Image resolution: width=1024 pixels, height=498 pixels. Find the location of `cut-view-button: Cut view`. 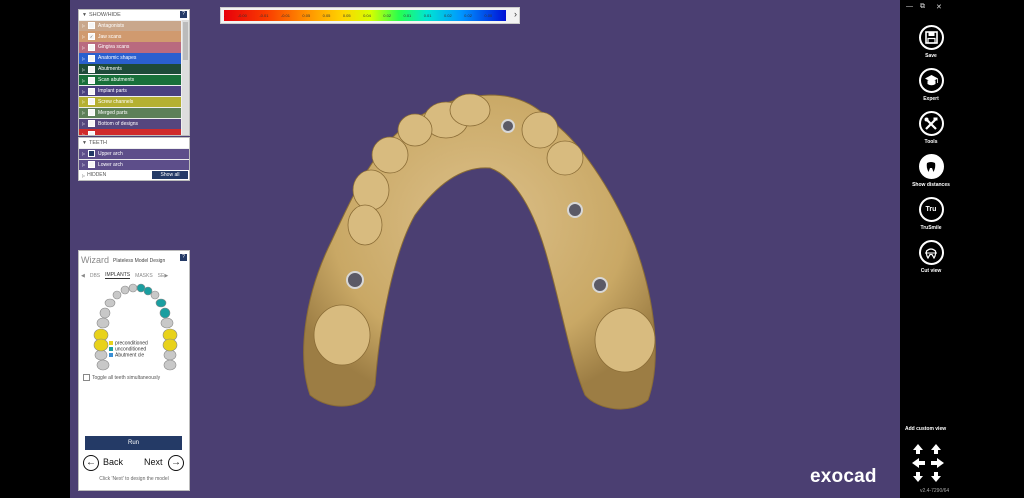

cut-view-button: Cut view is located at coordinates (931, 257).